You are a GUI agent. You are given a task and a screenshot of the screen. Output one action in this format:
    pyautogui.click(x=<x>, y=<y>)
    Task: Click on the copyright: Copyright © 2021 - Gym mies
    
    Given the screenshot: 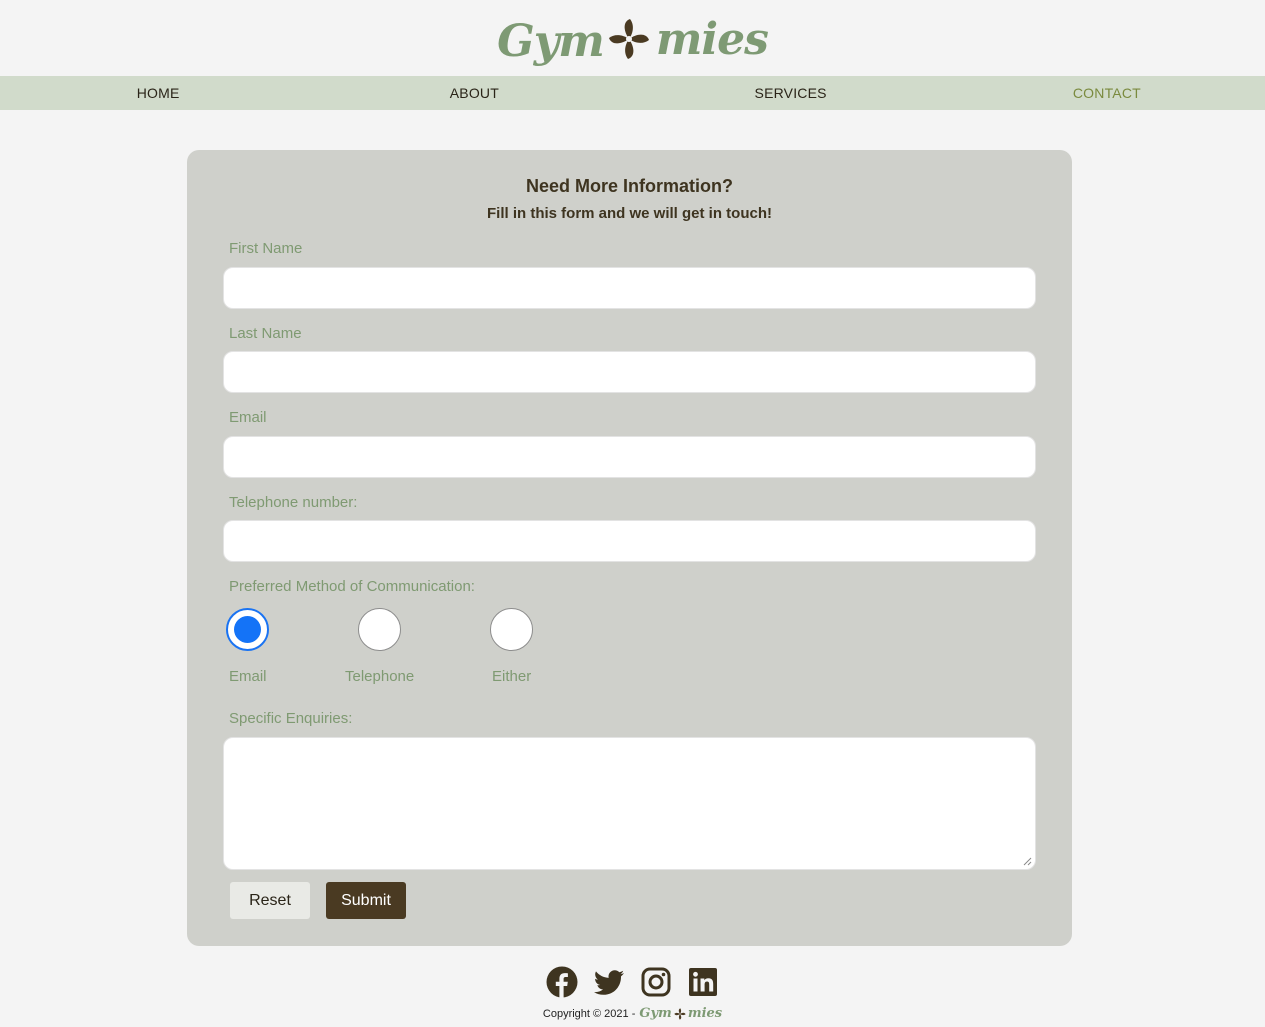 What is the action you would take?
    pyautogui.click(x=632, y=1013)
    